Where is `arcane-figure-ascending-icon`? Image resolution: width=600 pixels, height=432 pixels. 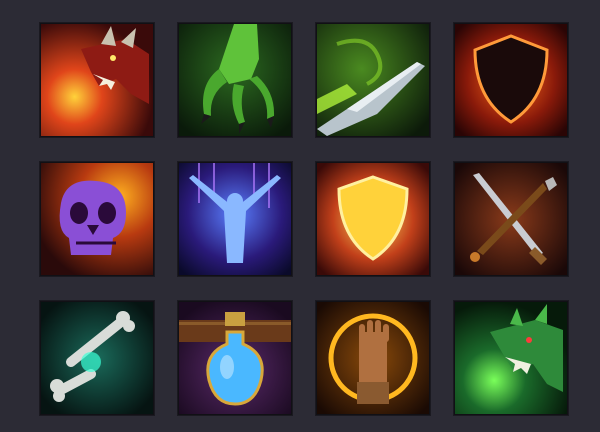
arcane-figure-ascending-icon is located at coordinates (235, 219).